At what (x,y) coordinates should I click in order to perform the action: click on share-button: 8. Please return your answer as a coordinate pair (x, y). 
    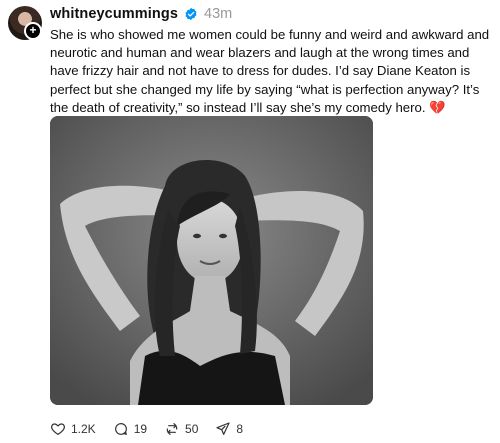
    Looking at the image, I should click on (229, 429).